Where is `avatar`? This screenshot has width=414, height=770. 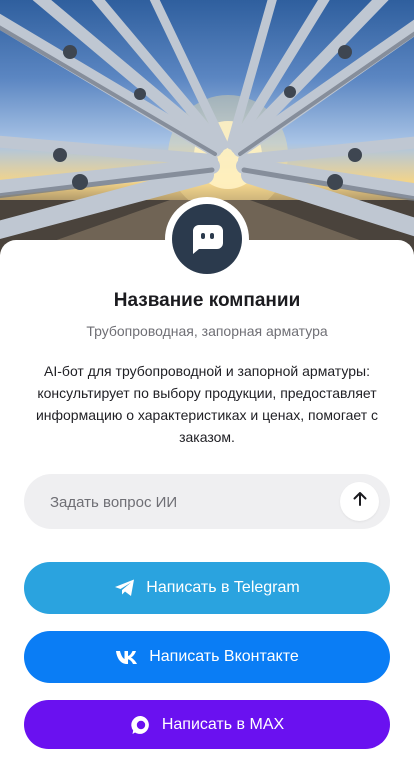 avatar is located at coordinates (207, 239).